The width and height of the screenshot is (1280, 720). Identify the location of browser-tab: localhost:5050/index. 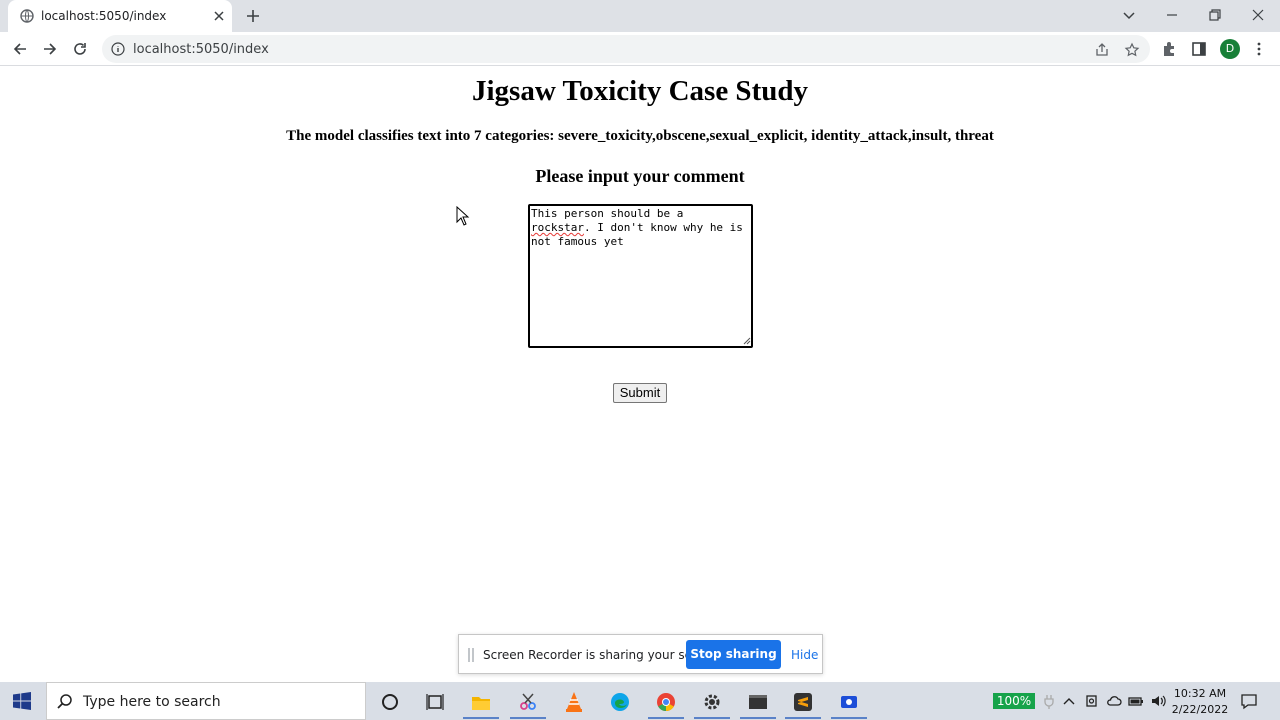
(120, 16).